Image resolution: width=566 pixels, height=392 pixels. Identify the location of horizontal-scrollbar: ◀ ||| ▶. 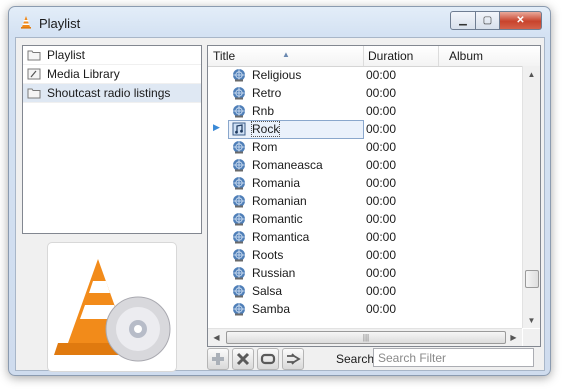
(365, 337).